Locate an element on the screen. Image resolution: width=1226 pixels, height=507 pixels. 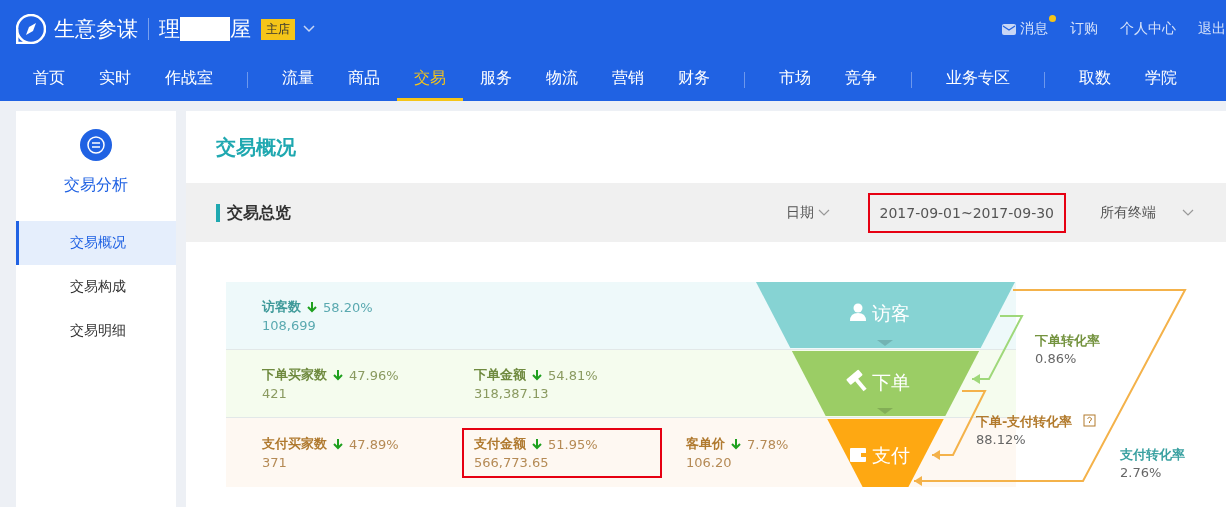
terminal-dropdown: 所有终端 is located at coordinates (1147, 212).